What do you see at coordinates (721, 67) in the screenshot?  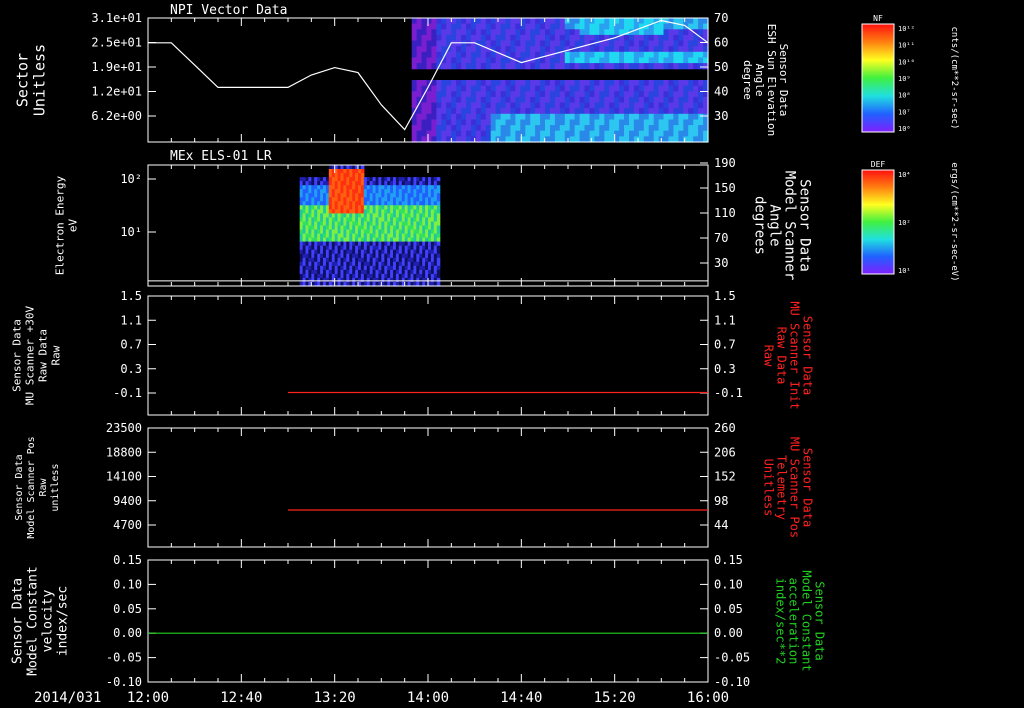 I see `y-tick-label-right: 50` at bounding box center [721, 67].